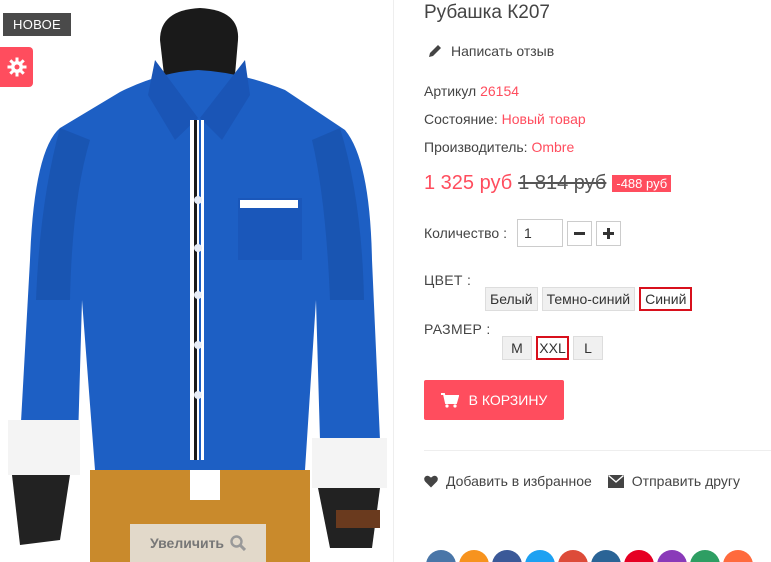  Describe the element at coordinates (543, 119) in the screenshot. I see `condition-value: Новый товар` at that location.